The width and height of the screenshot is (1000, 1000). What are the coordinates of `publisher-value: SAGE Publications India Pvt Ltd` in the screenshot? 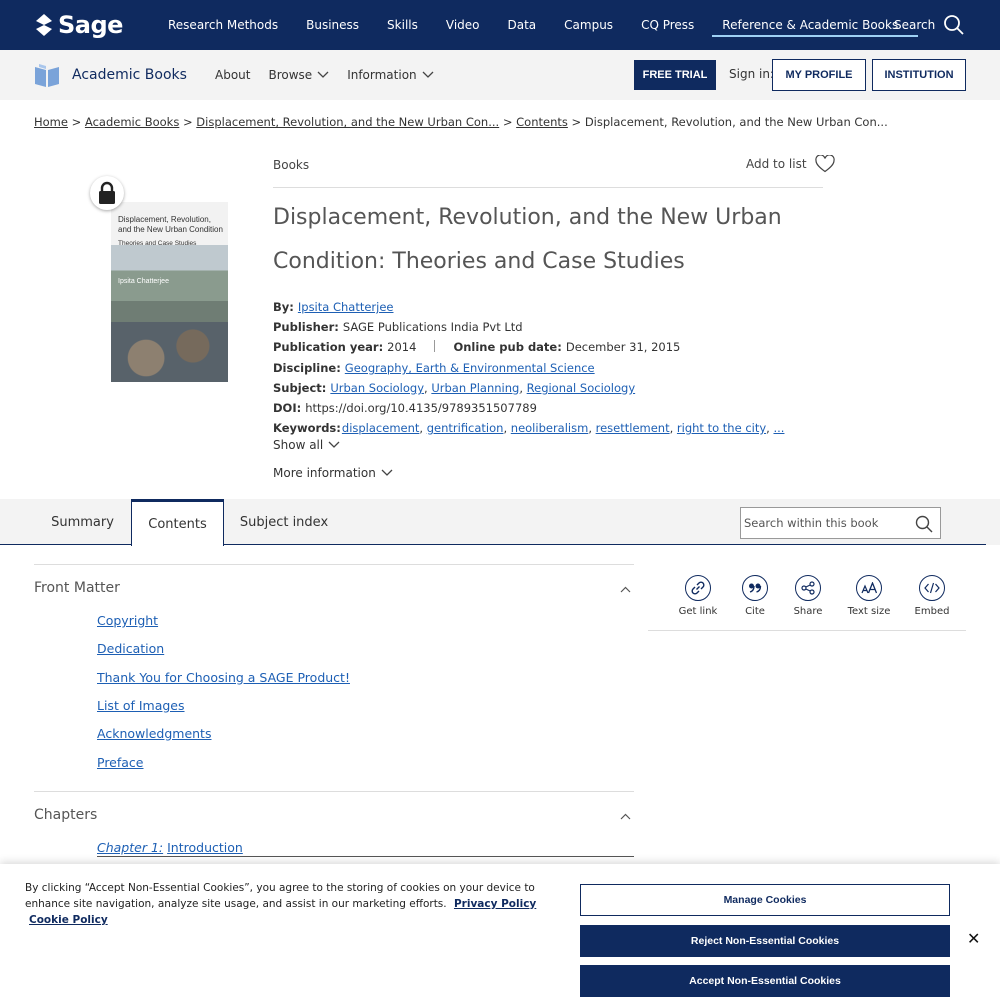 It's located at (432, 327).